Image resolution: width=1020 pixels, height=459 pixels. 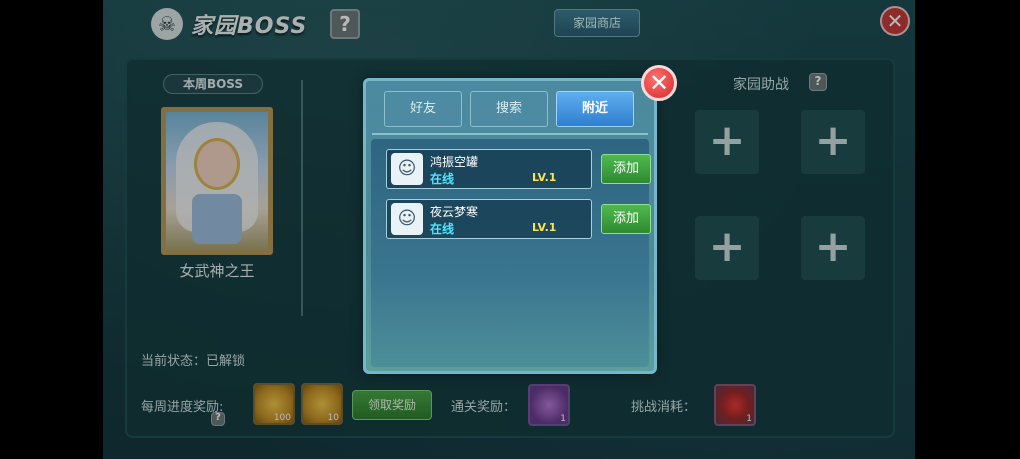 What do you see at coordinates (454, 162) in the screenshot?
I see `player-name: 鸿振空罐` at bounding box center [454, 162].